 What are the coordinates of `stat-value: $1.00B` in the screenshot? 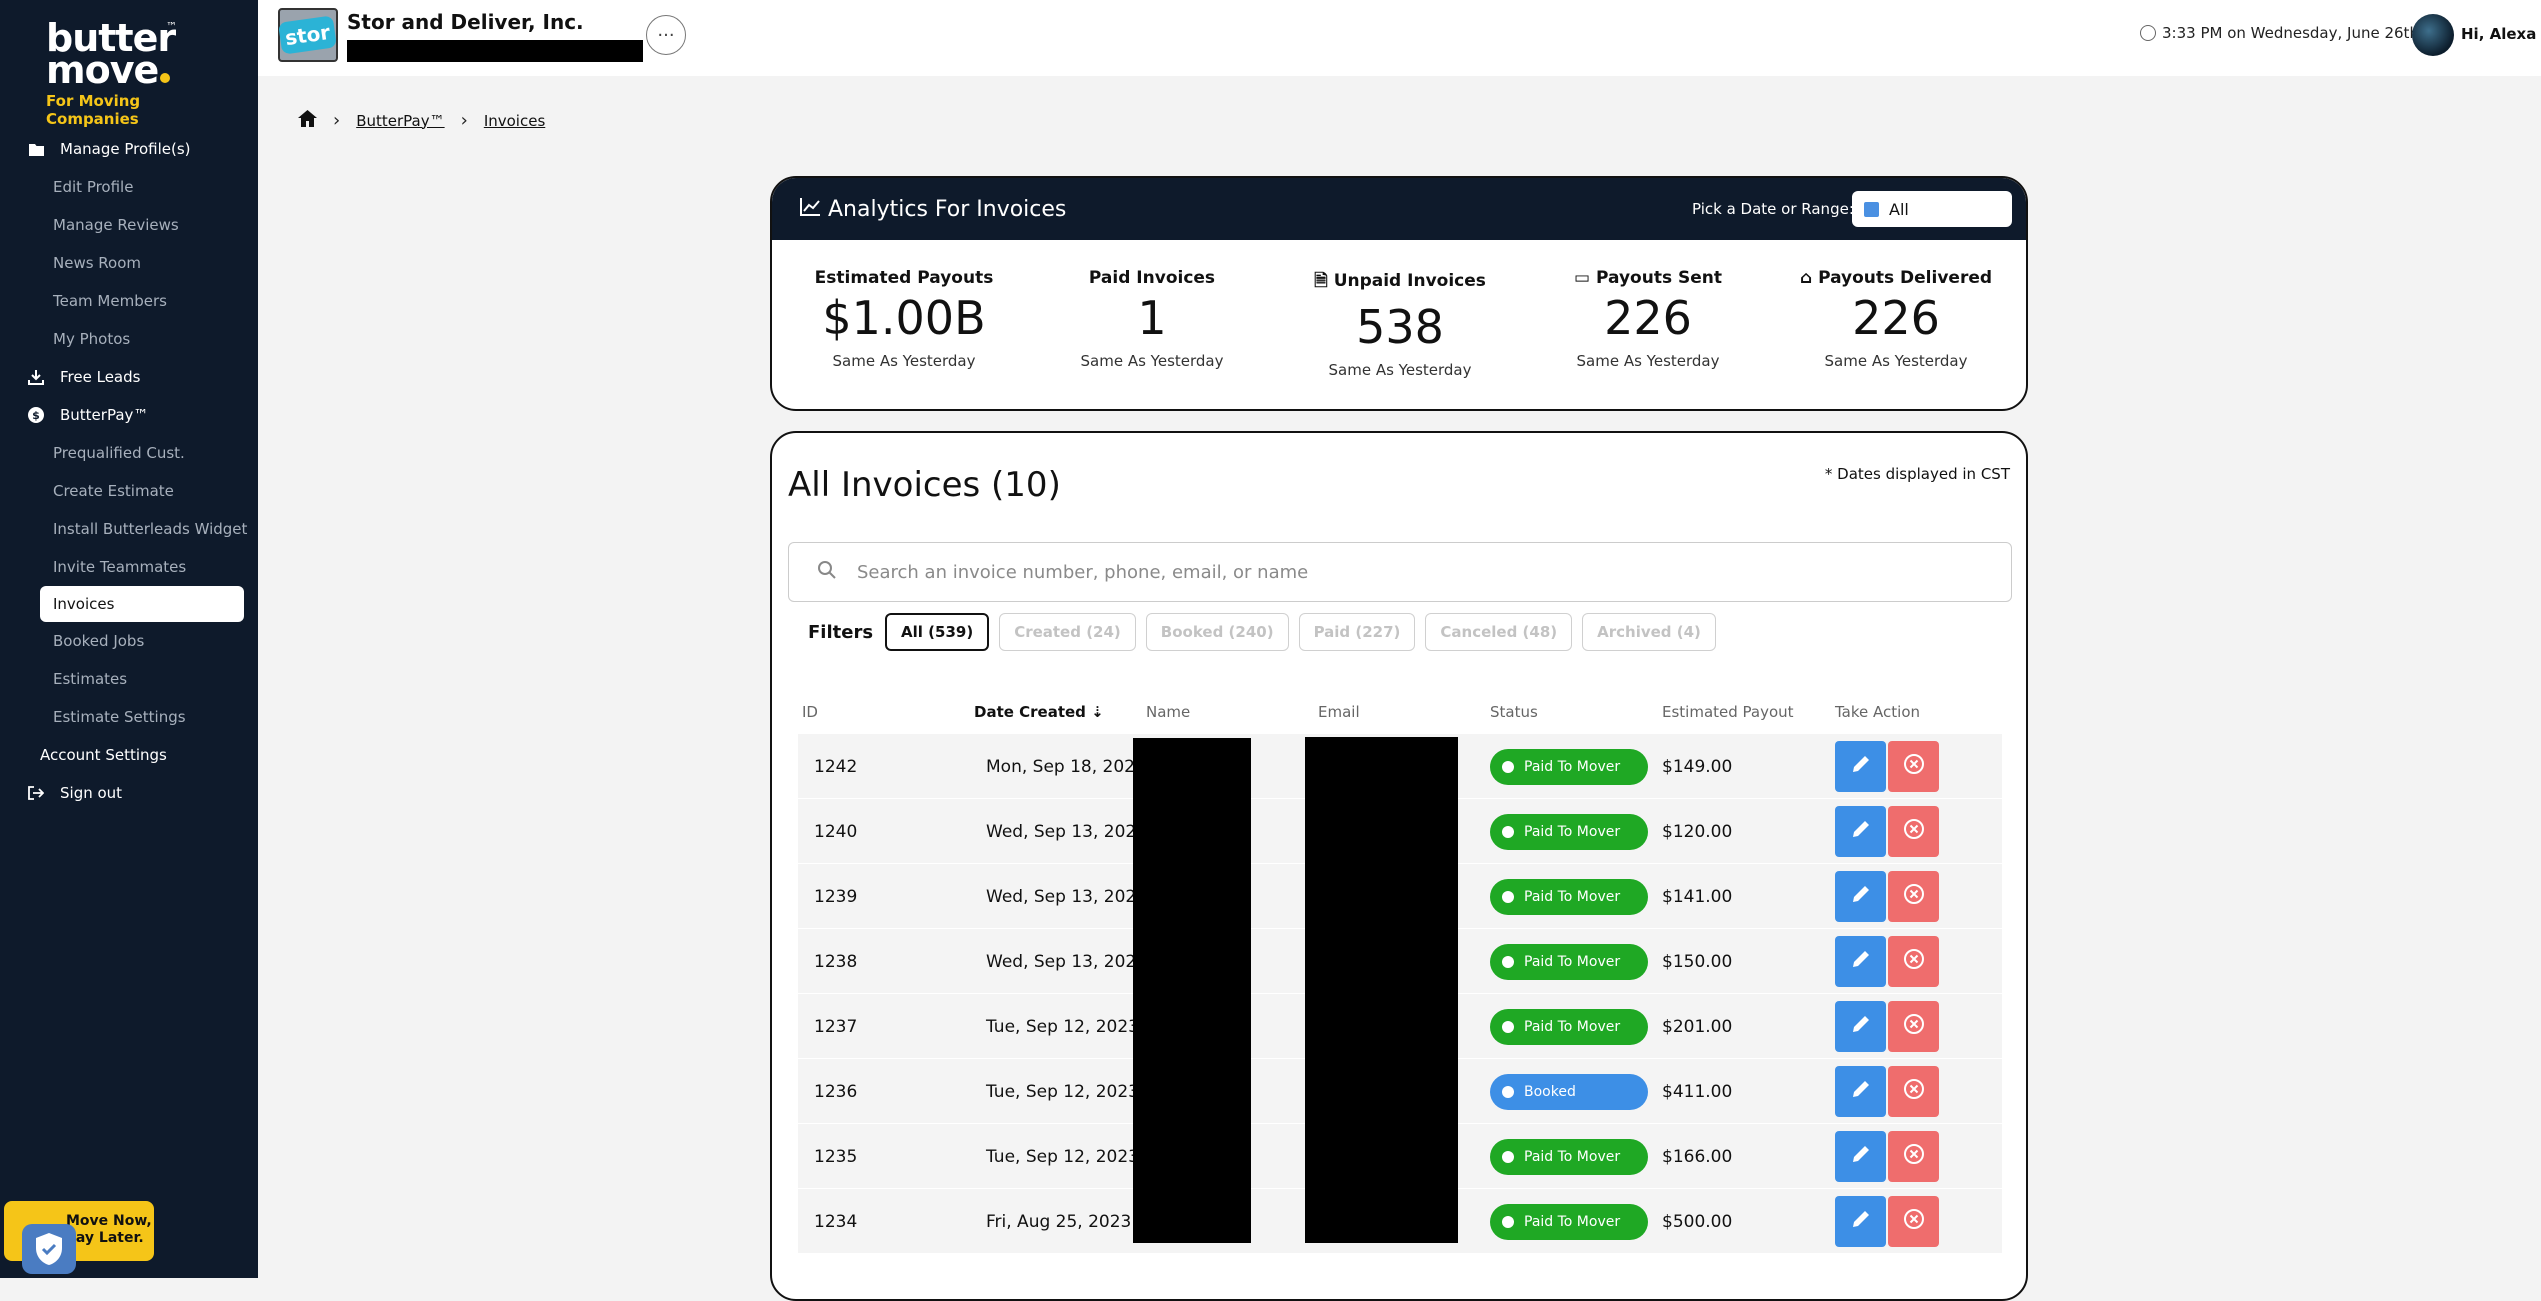 It's located at (904, 318).